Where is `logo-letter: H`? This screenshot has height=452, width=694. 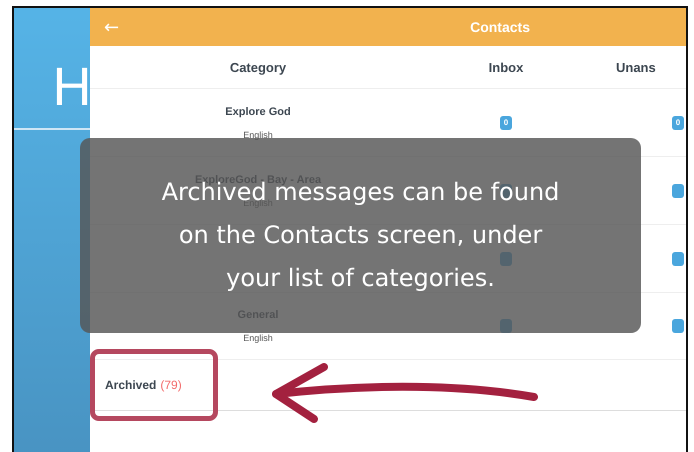
logo-letter: H is located at coordinates (72, 87).